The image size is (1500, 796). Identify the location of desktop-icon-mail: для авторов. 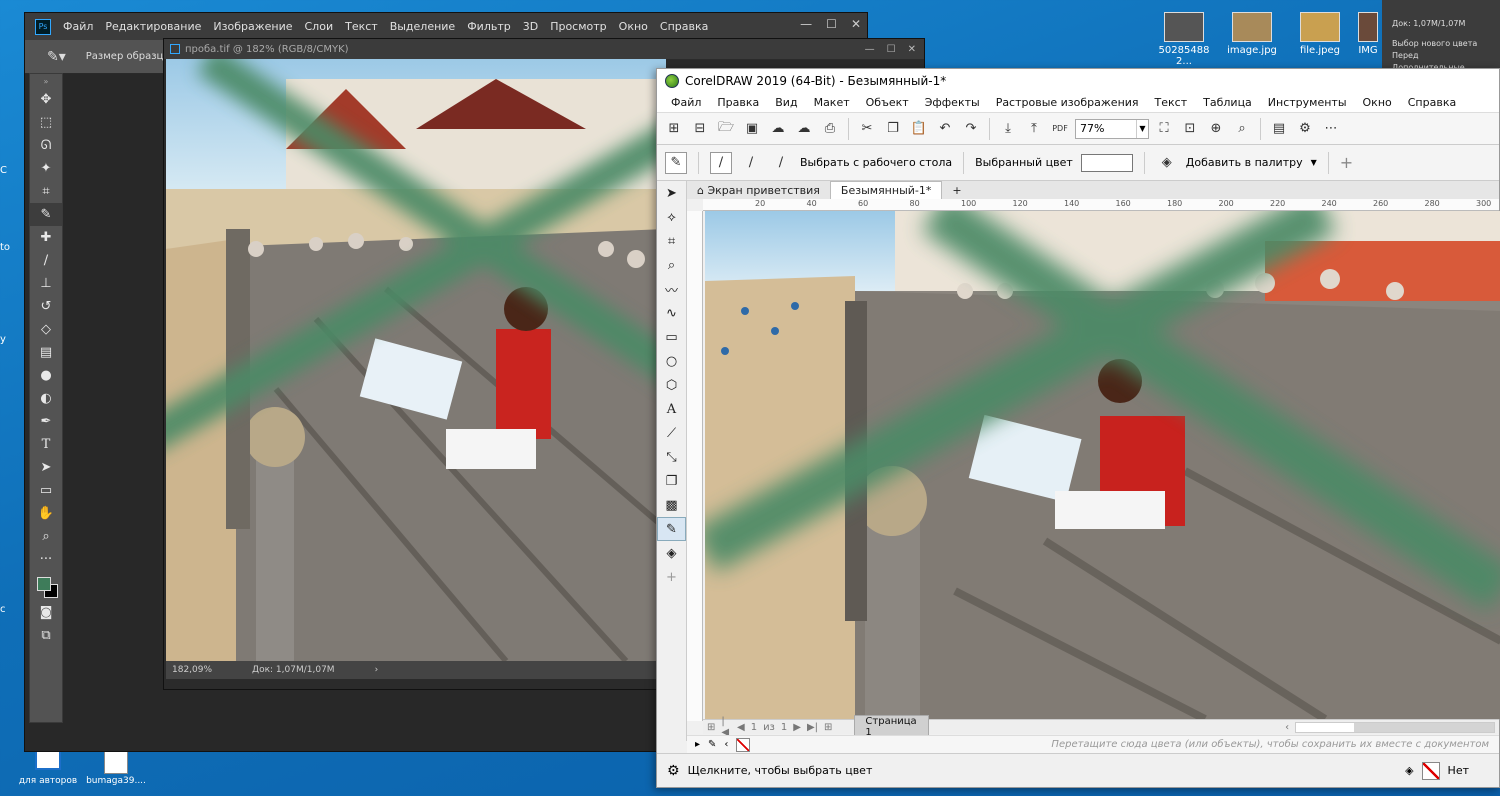
(48, 767).